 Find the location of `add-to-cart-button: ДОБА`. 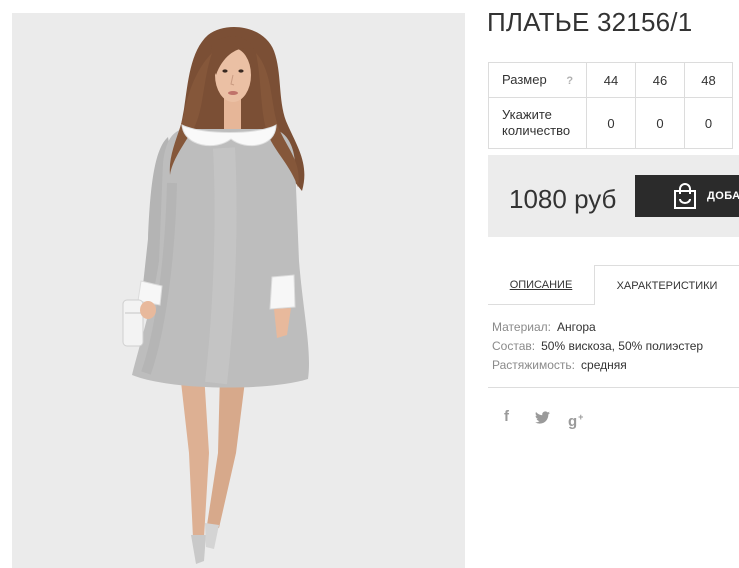

add-to-cart-button: ДОБА is located at coordinates (687, 196).